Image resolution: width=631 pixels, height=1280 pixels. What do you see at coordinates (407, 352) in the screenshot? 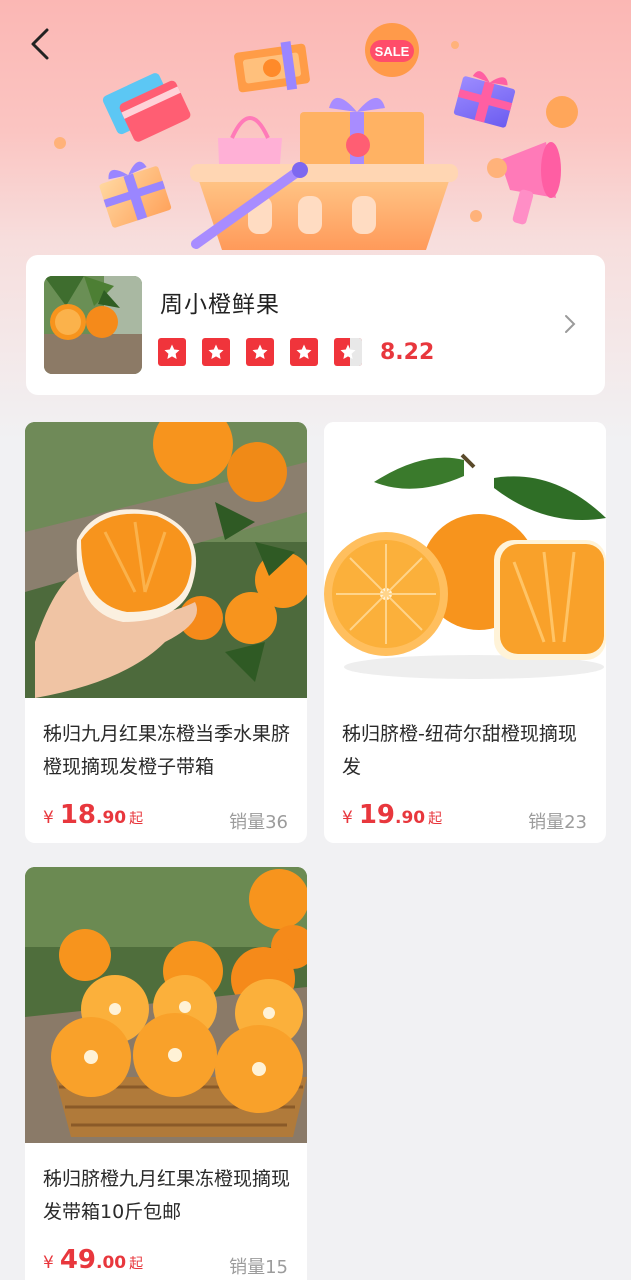
I see `shop-score: 8.22` at bounding box center [407, 352].